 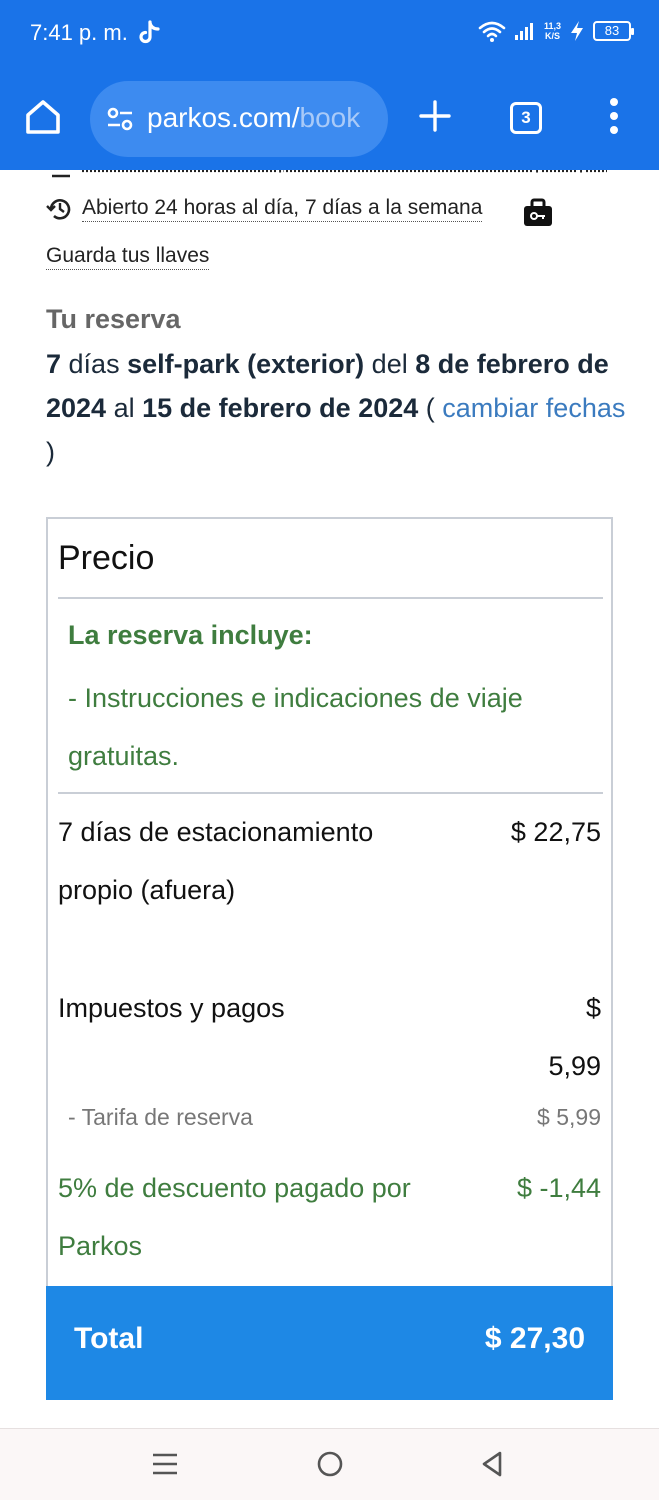 What do you see at coordinates (435, 116) in the screenshot?
I see `new-tab-icon` at bounding box center [435, 116].